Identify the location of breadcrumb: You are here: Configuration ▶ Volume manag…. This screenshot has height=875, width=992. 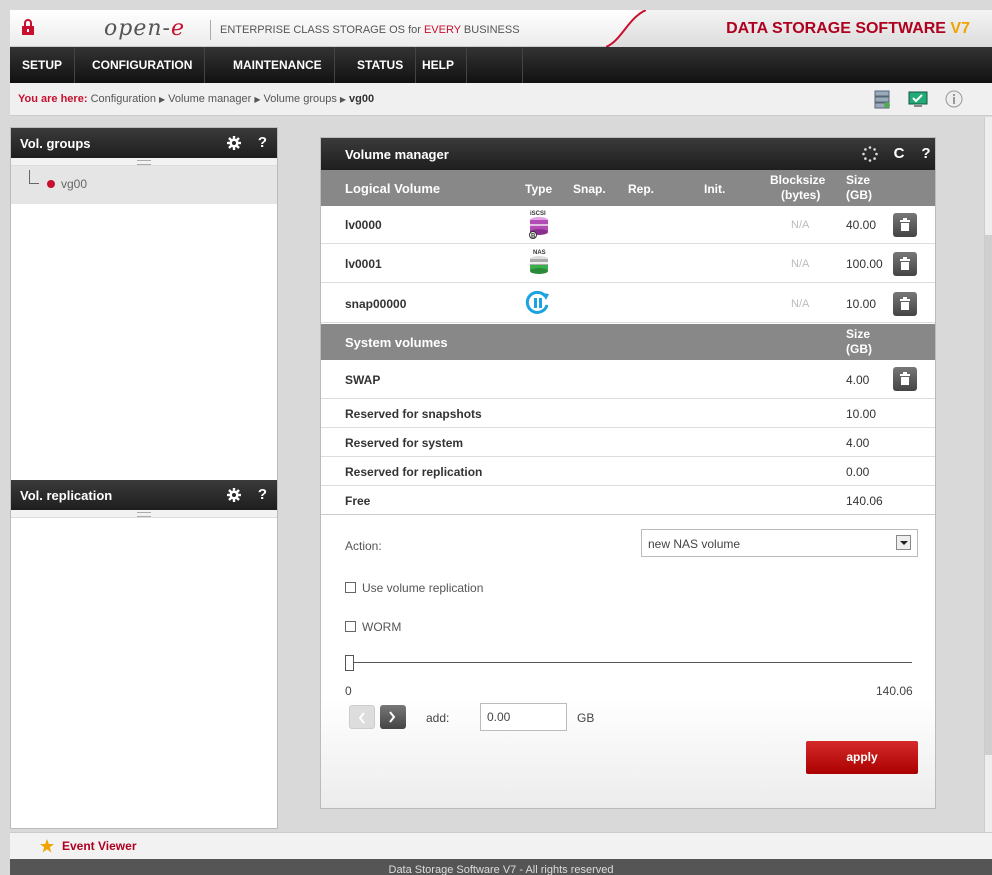
(501, 99).